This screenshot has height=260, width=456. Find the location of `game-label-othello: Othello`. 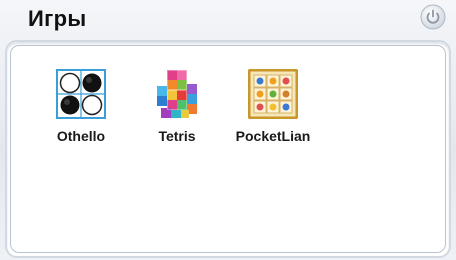

game-label-othello: Othello is located at coordinates (81, 136).